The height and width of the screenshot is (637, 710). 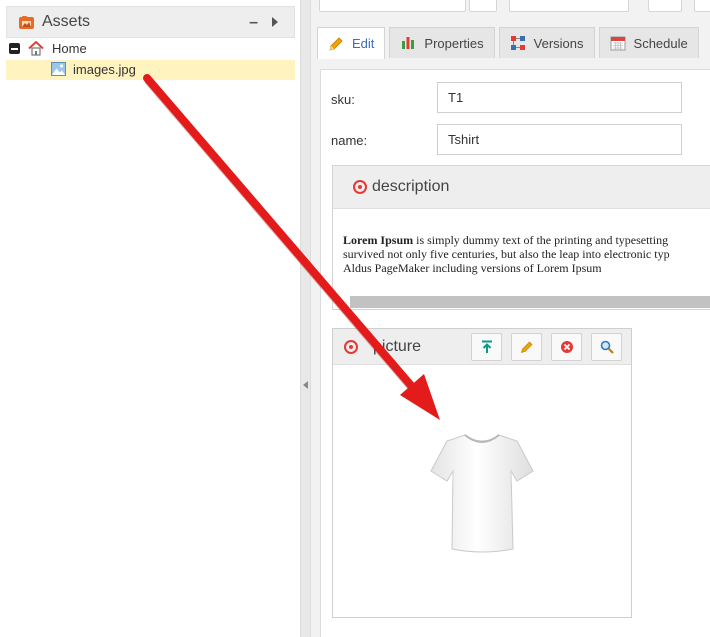 What do you see at coordinates (454, 43) in the screenshot?
I see `tab-label: Properties` at bounding box center [454, 43].